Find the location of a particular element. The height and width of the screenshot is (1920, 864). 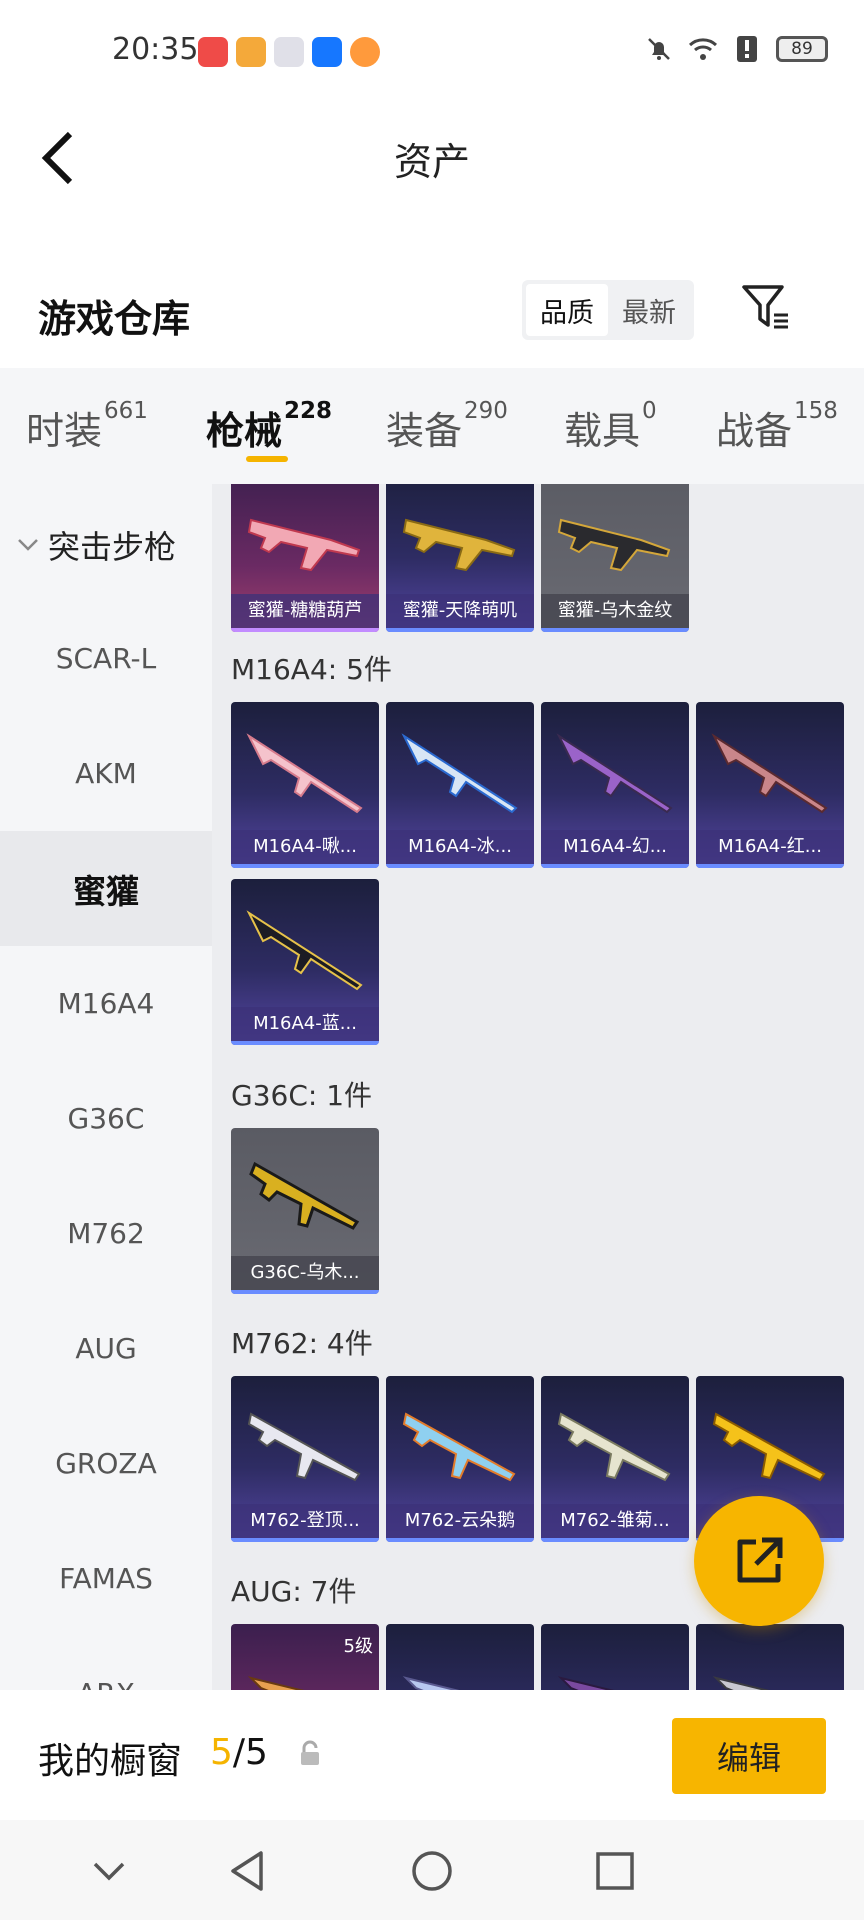

skin-name: 蜜獾-天降萌叽 is located at coordinates (460, 611).